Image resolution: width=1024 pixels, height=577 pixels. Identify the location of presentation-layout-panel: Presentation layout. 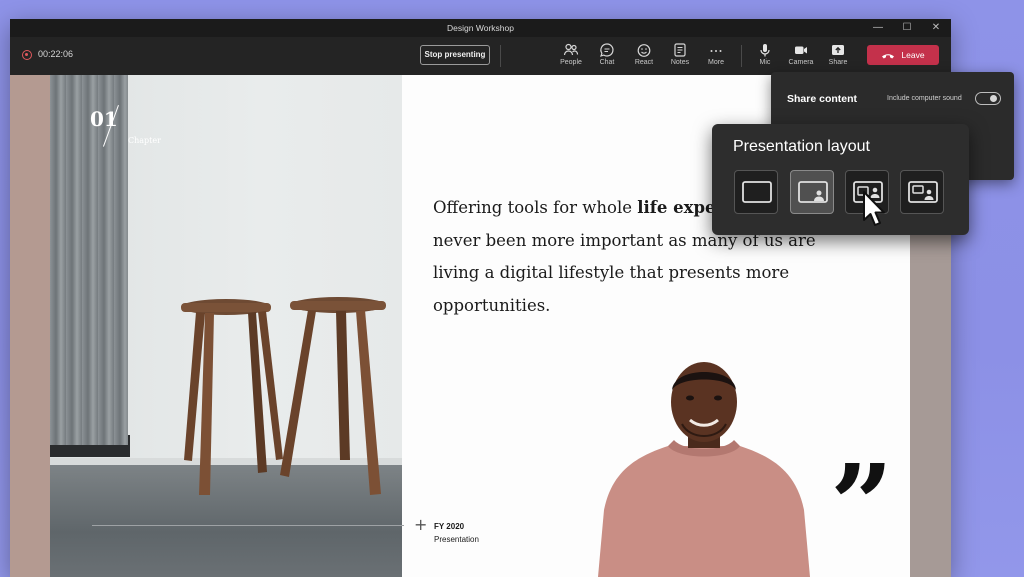
(840, 179).